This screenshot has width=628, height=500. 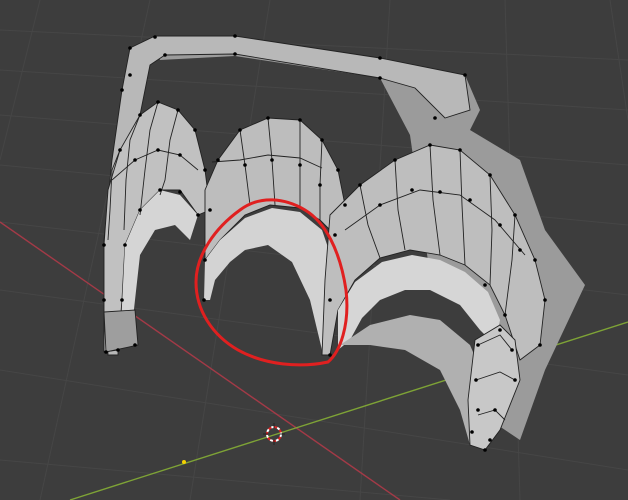 I want to click on mesh-left-pillar-base, so click(x=121, y=331).